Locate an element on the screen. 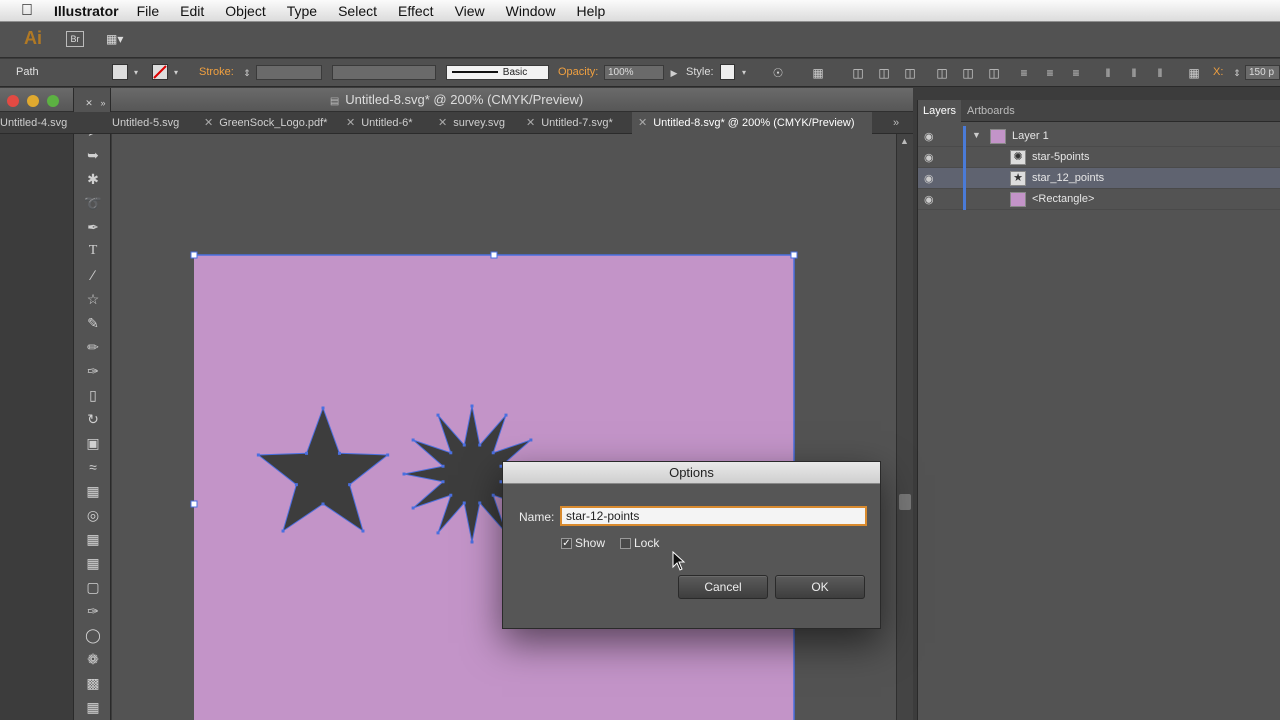 The height and width of the screenshot is (720, 1280). menu-edit: Edit is located at coordinates (192, 11).